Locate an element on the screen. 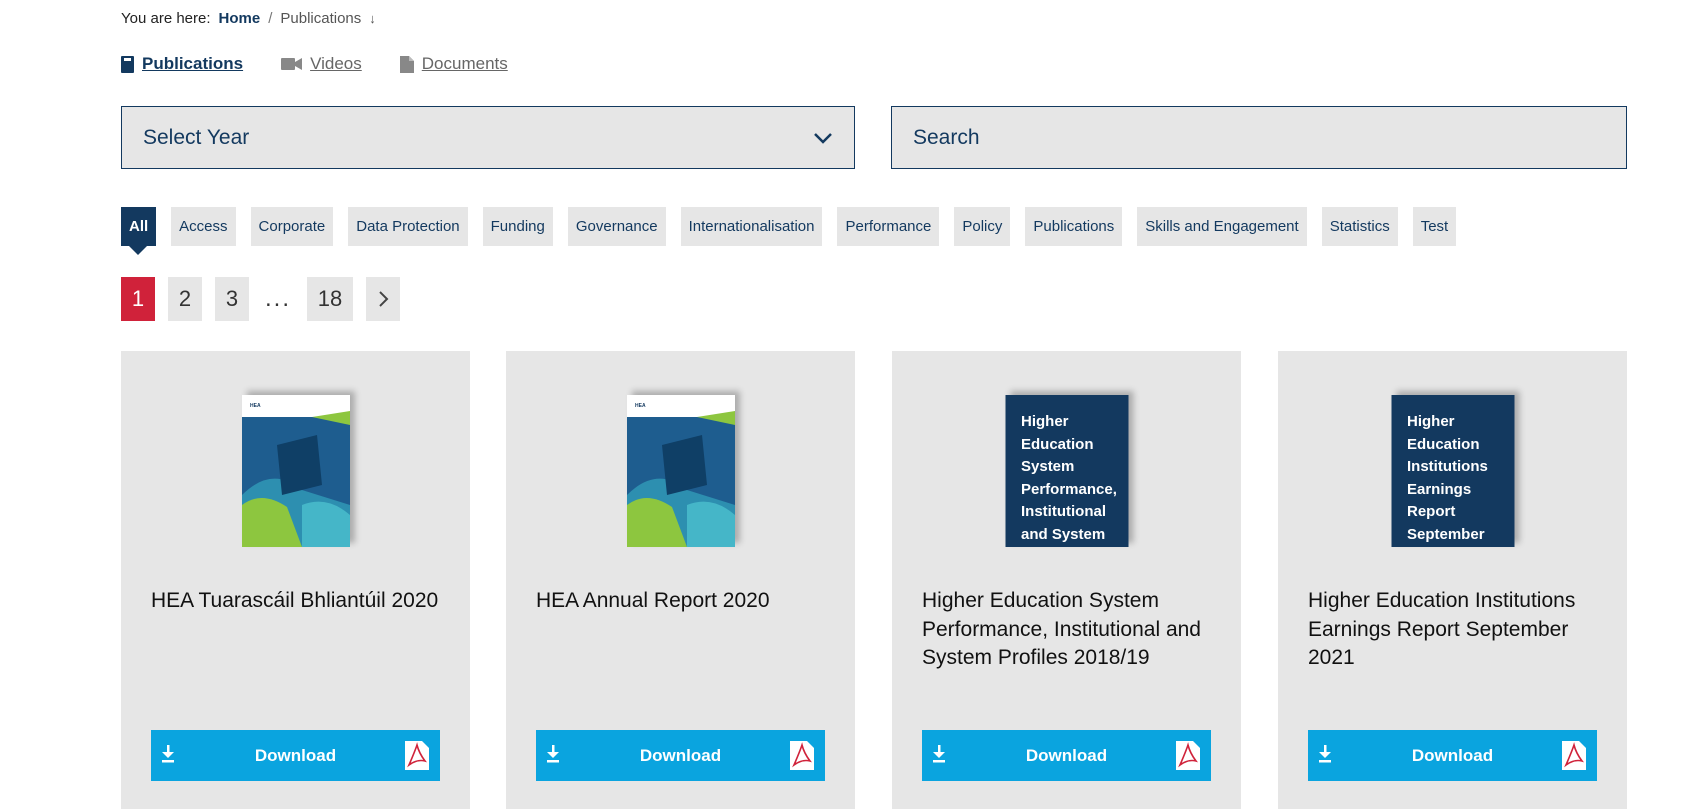 The height and width of the screenshot is (809, 1697). page-button-2: 2 is located at coordinates (185, 299).